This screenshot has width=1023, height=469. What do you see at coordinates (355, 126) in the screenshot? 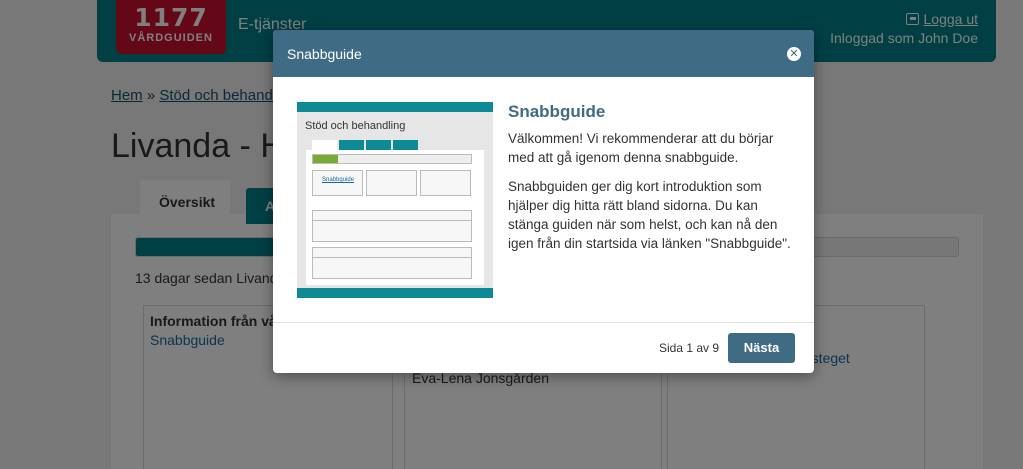
I see `illustration-title: Stöd och behandling` at bounding box center [355, 126].